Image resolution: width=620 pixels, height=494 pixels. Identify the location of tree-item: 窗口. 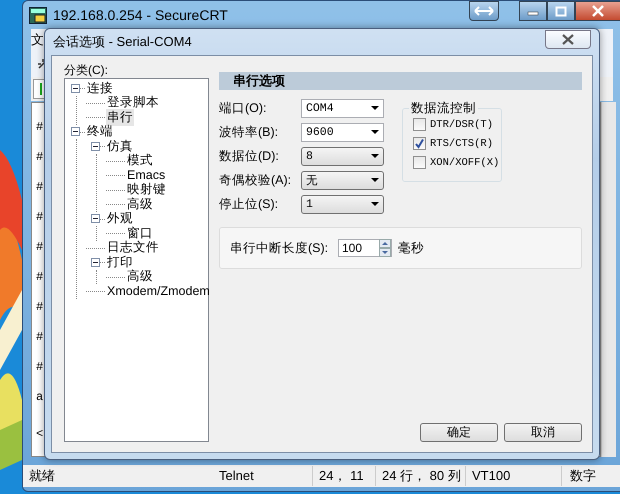
(140, 233).